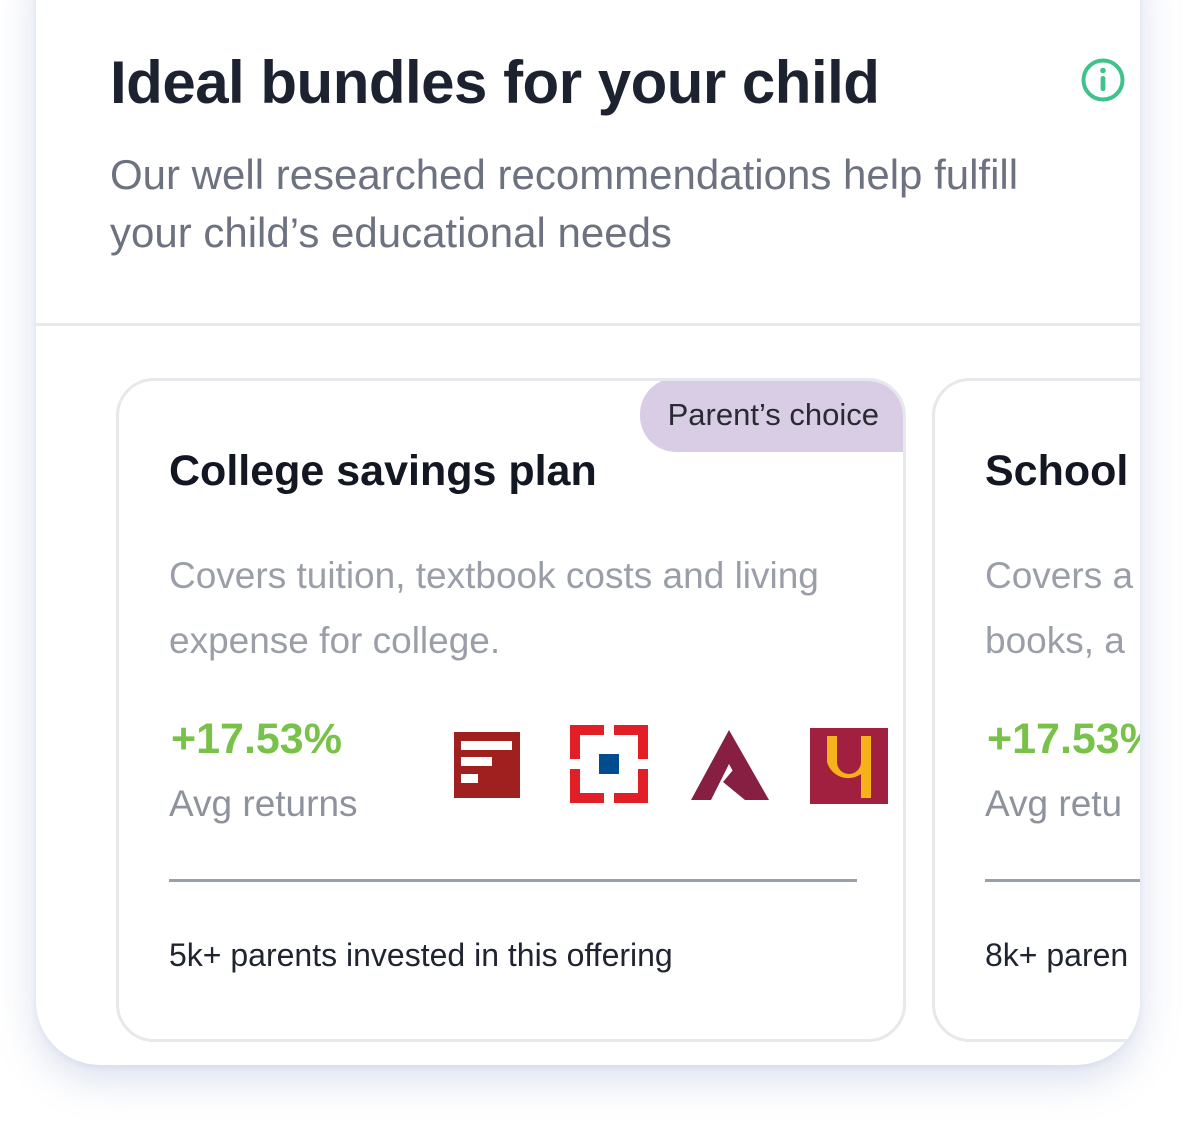 This screenshot has width=1202, height=1127. I want to click on fund-logos, so click(669, 764).